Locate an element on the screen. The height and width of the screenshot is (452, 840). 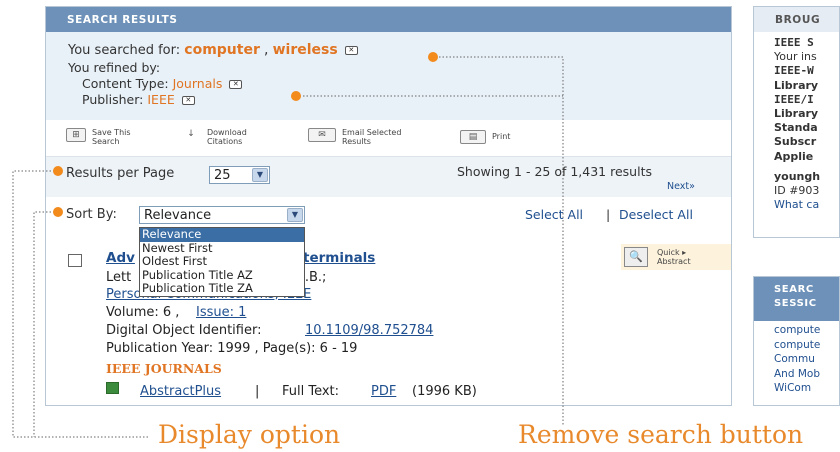
sort-option: Relevance is located at coordinates (222, 235).